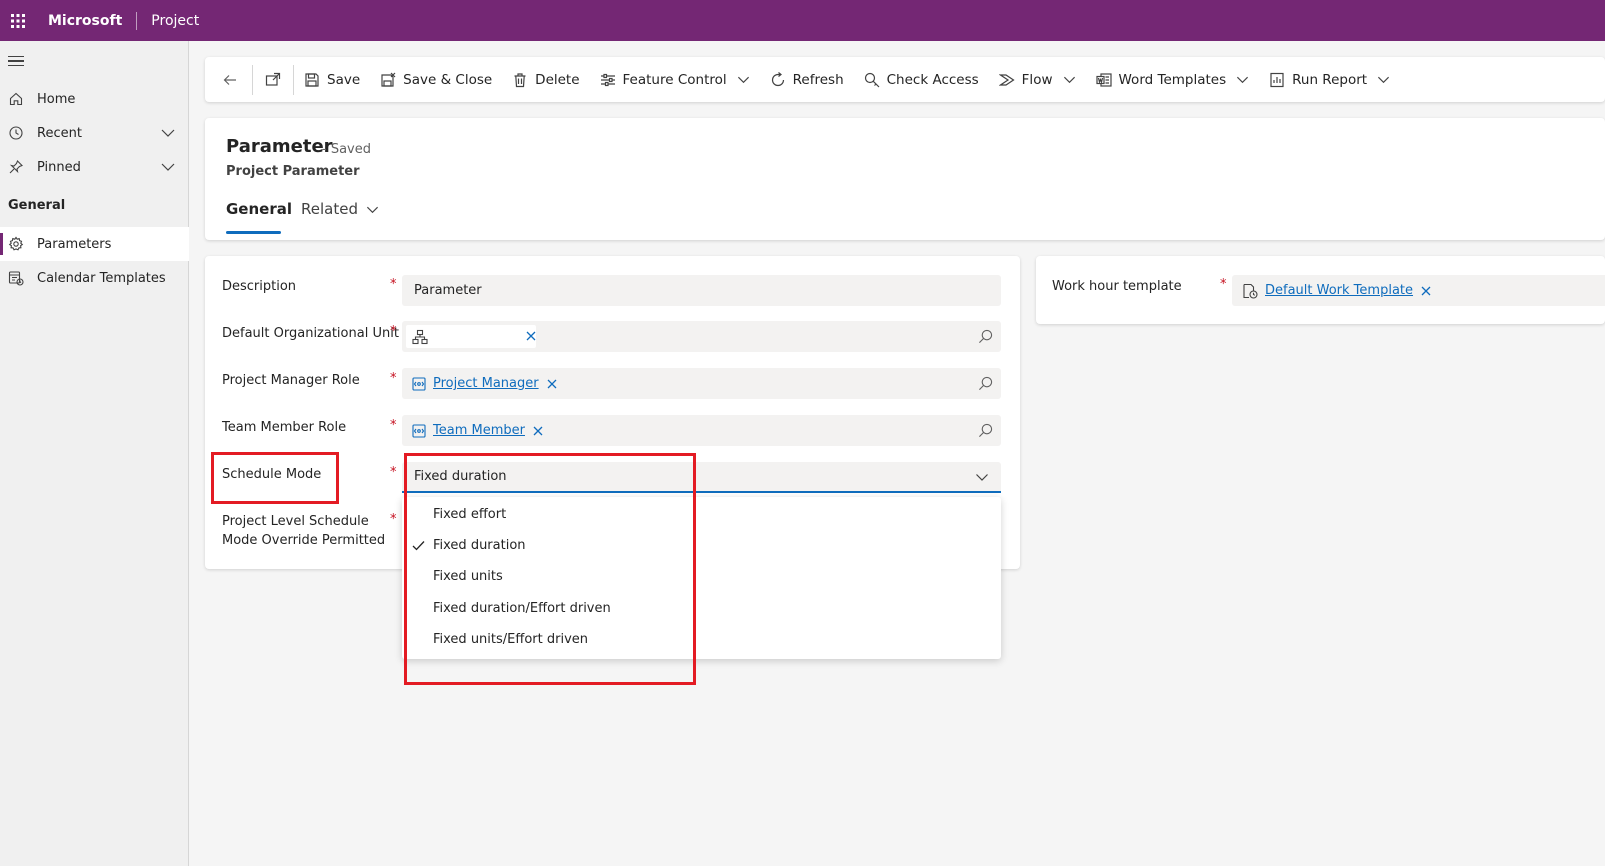 The image size is (1605, 866). I want to click on brand-divider, so click(137, 20).